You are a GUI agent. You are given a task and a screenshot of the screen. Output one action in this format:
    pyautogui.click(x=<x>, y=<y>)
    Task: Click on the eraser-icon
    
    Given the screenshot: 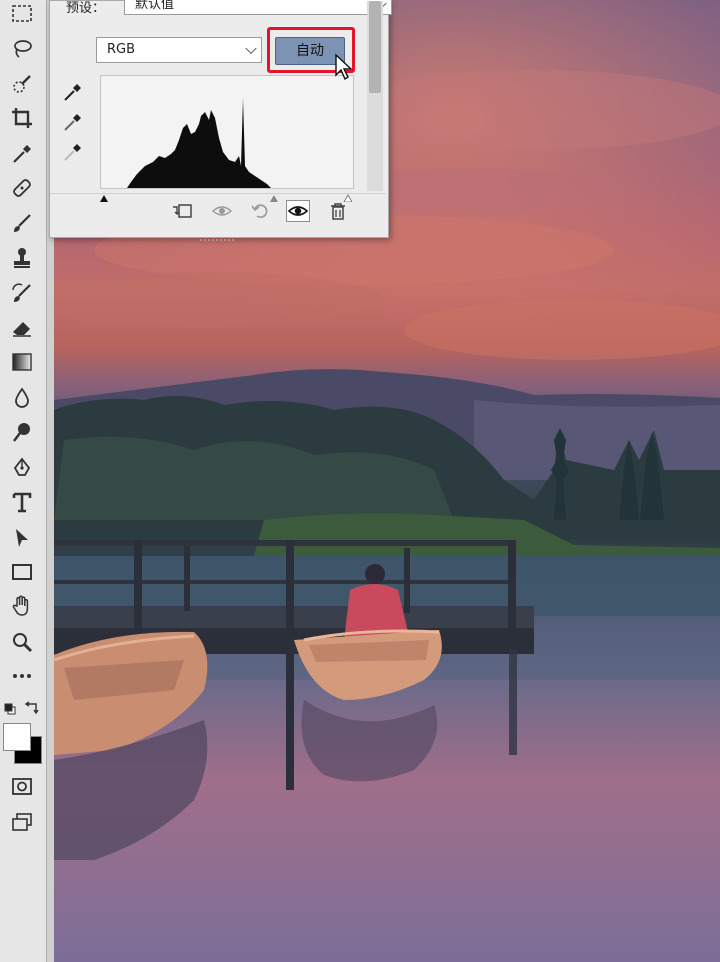 What is the action you would take?
    pyautogui.click(x=22, y=329)
    